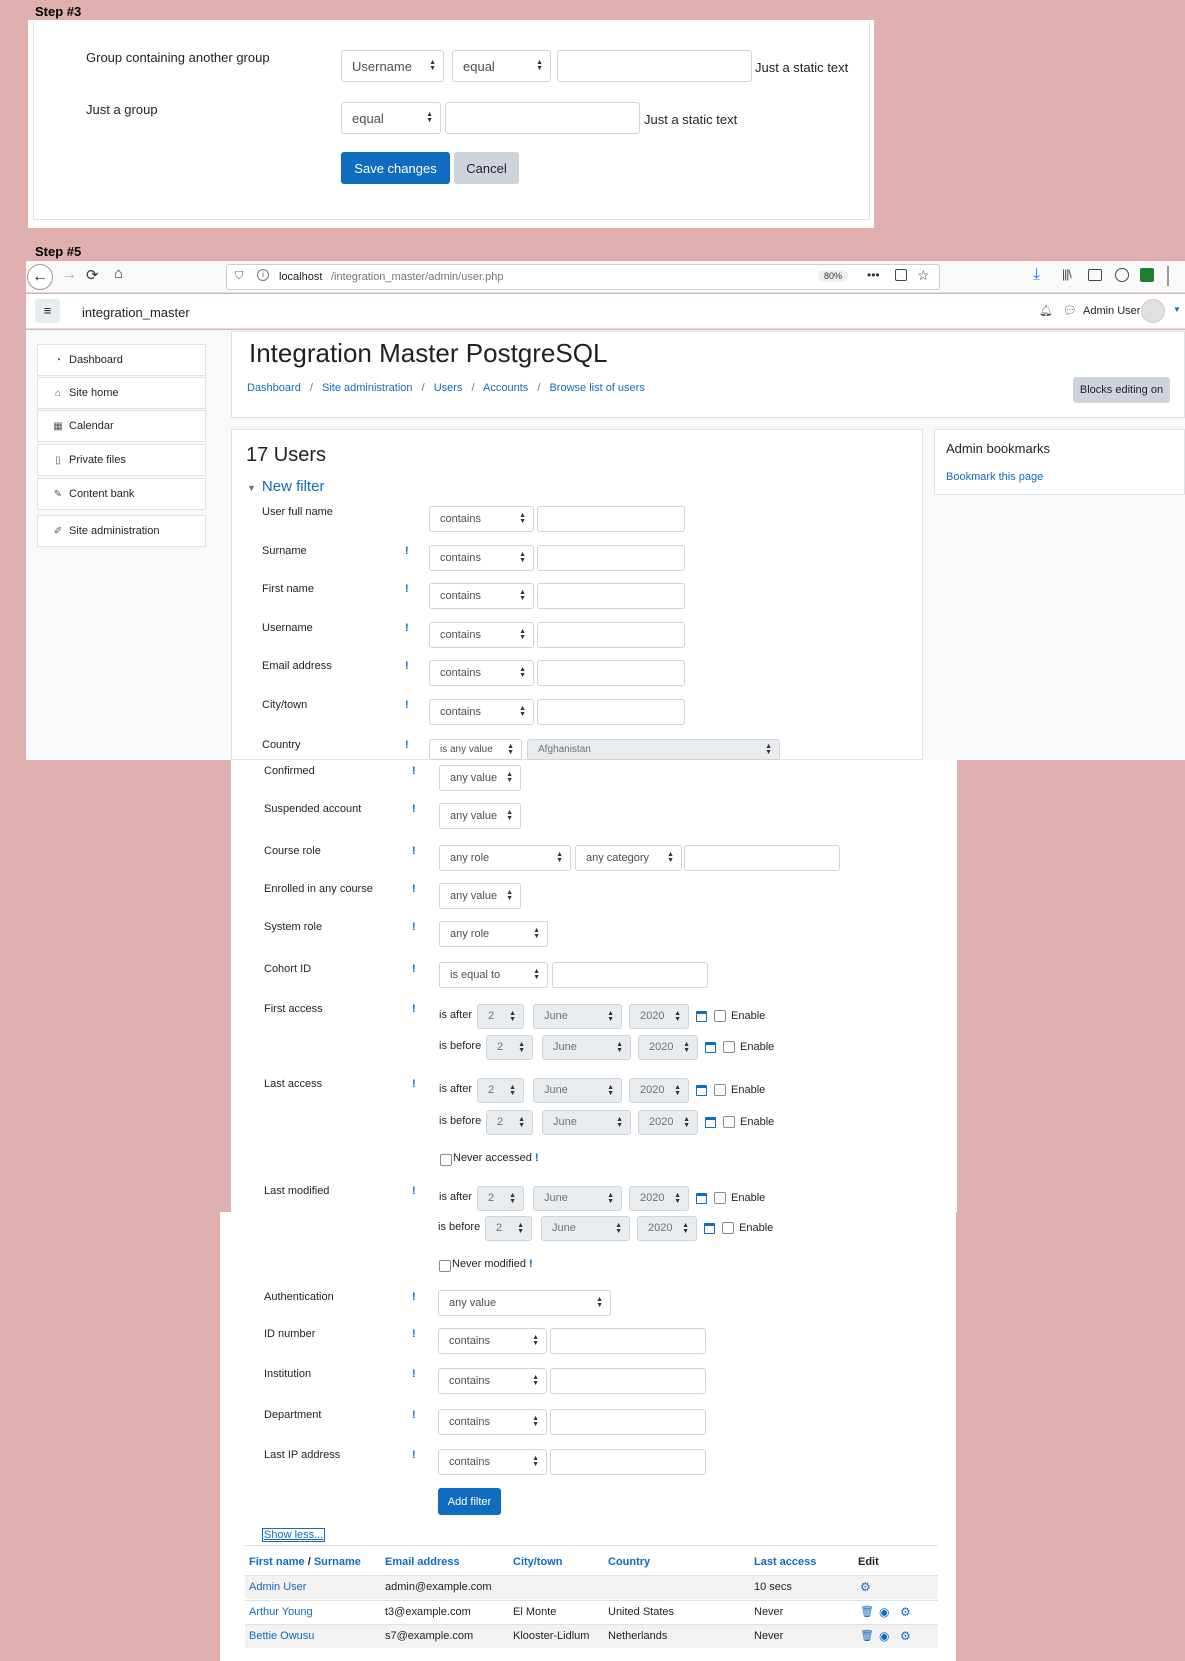 This screenshot has height=1661, width=1185. I want to click on country-value-select: Afghanistan ▲ ▼, so click(653, 749).